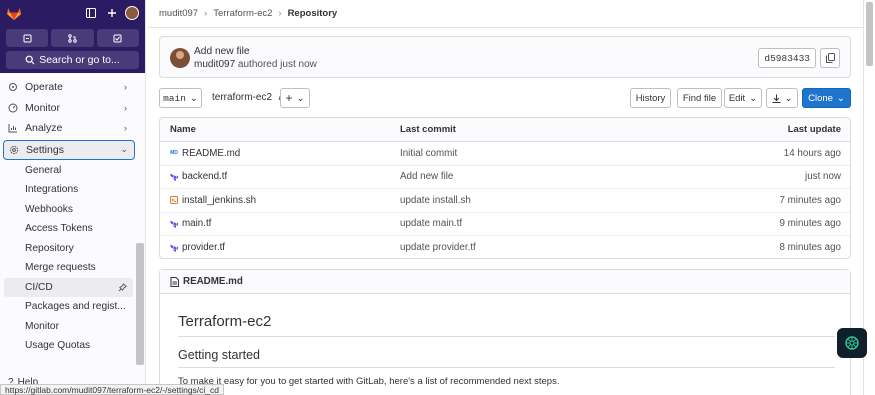  I want to click on settings-webhooks: Webhooks, so click(66, 210).